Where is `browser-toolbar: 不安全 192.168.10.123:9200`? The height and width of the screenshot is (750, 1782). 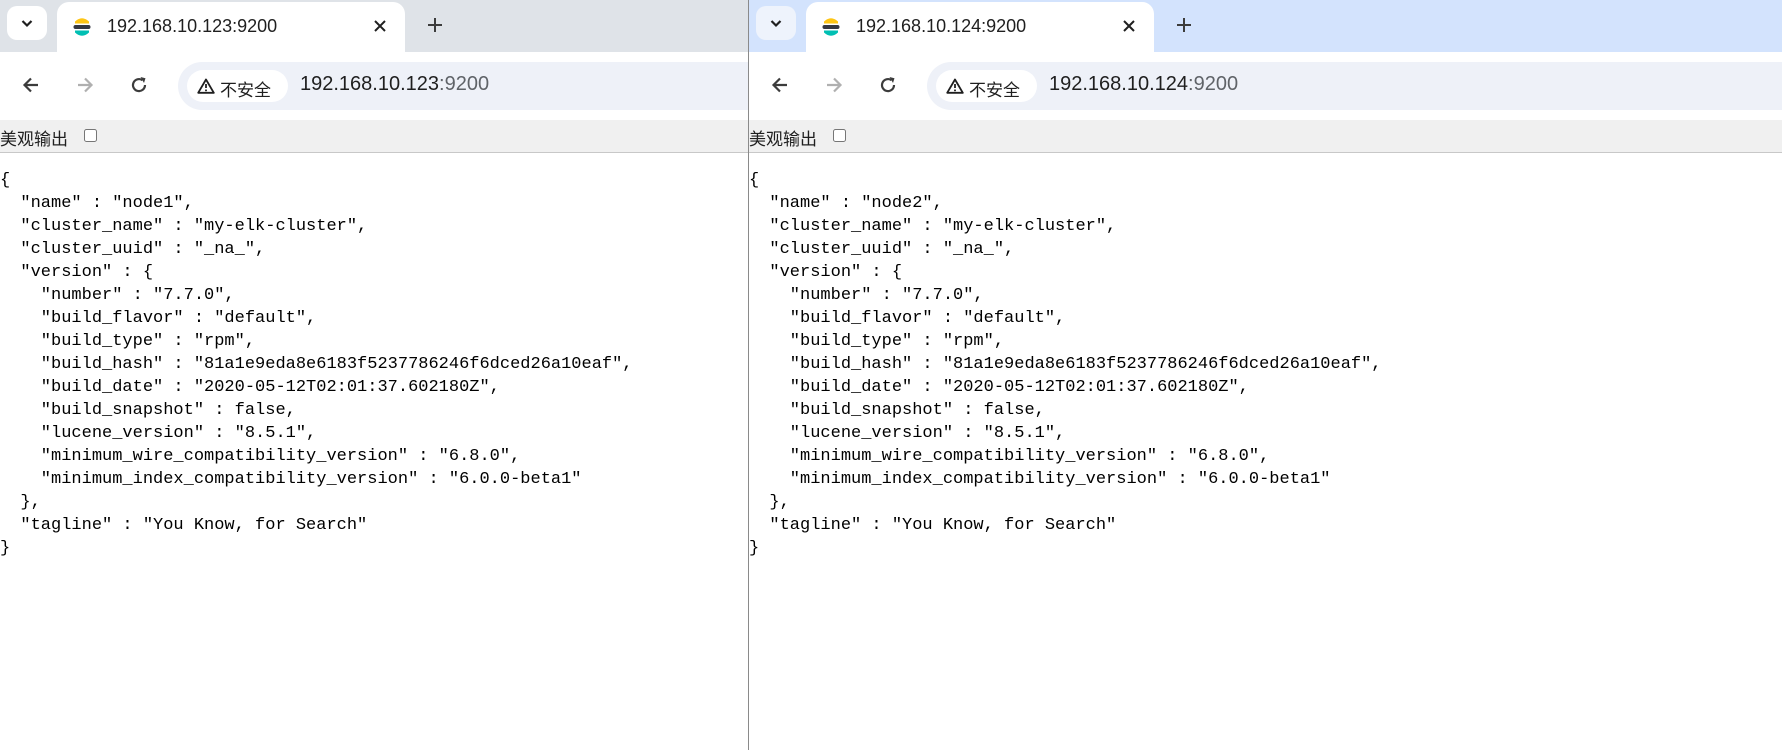
browser-toolbar: 不安全 192.168.10.123:9200 is located at coordinates (374, 86).